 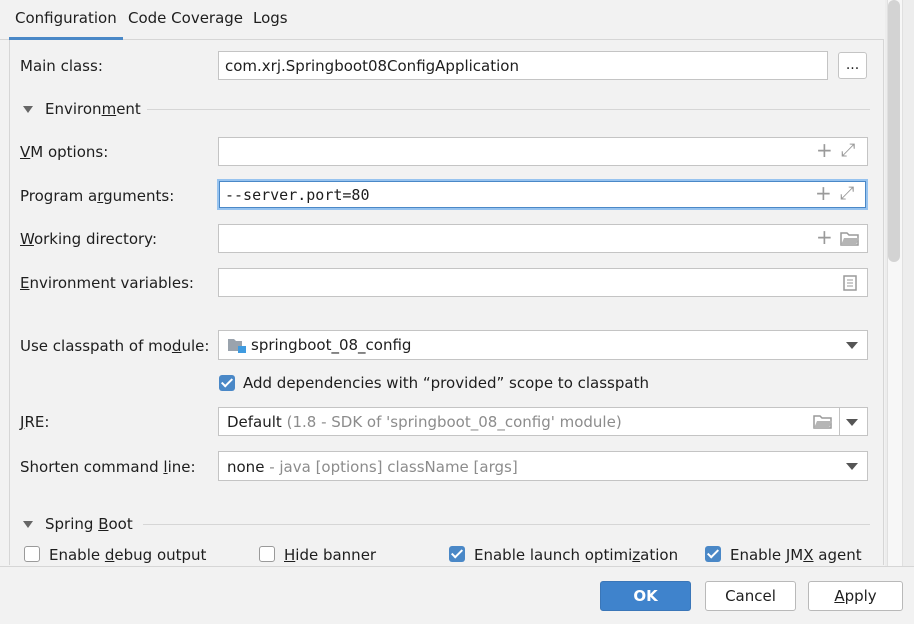 What do you see at coordinates (543, 345) in the screenshot?
I see `classpath-module-dropdown: springboot_08_config` at bounding box center [543, 345].